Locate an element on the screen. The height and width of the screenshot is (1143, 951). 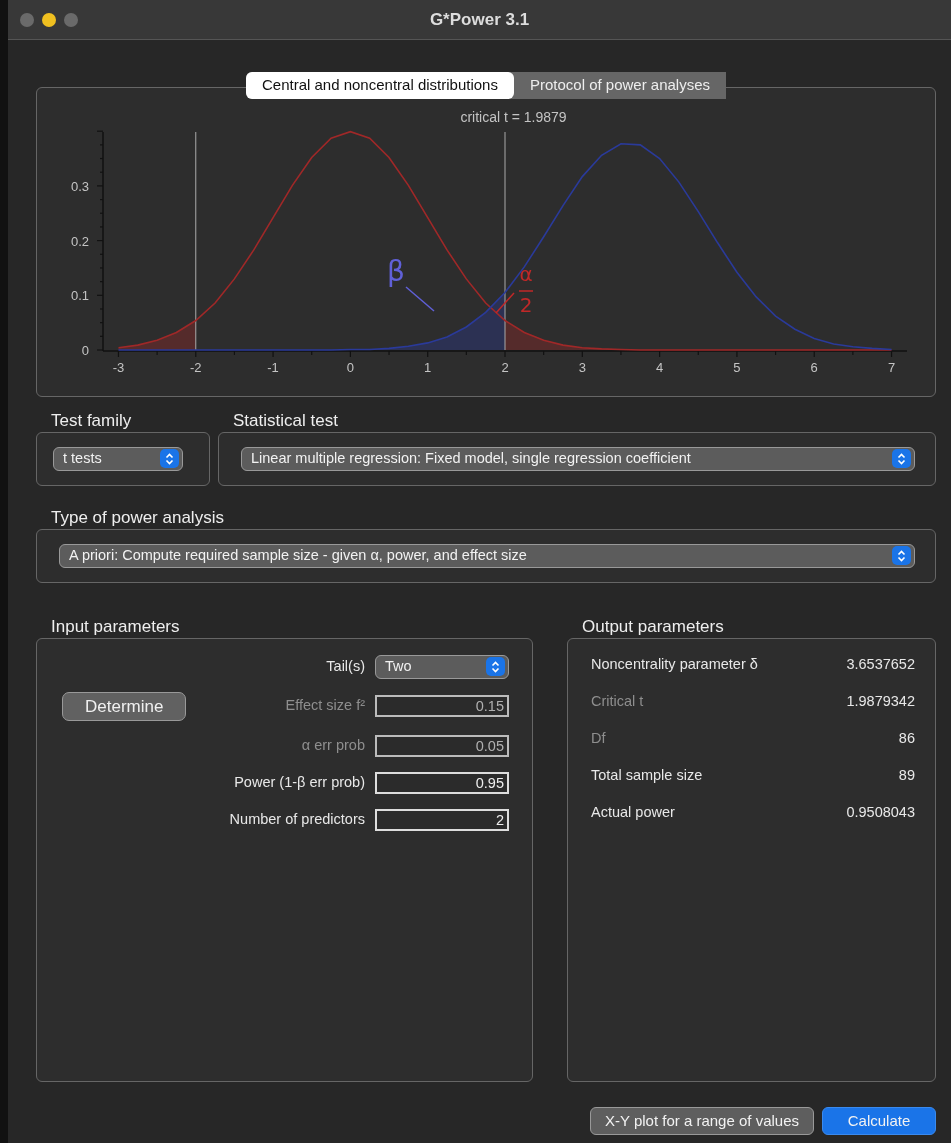
close-button is located at coordinates (27, 20).